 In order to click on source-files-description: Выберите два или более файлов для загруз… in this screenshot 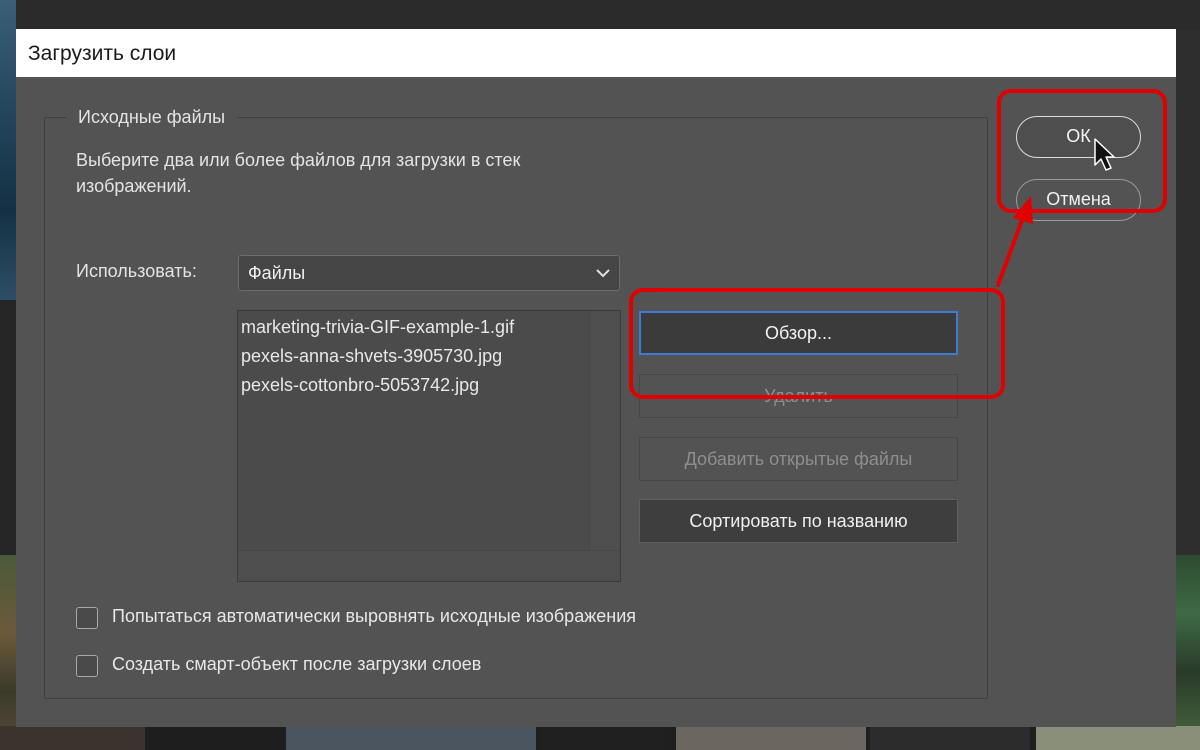, I will do `click(298, 173)`.